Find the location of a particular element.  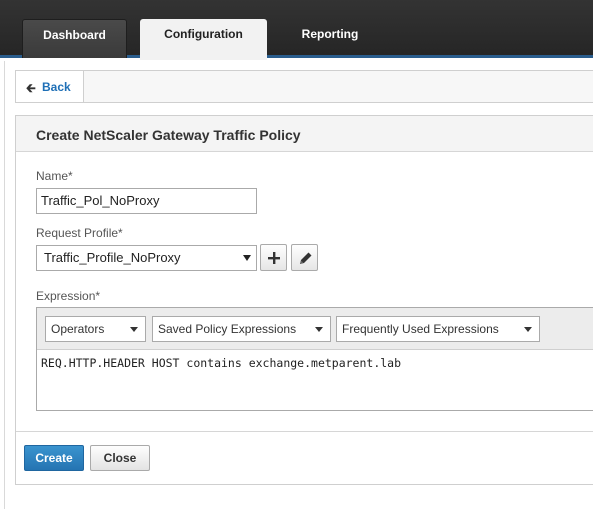

request-profile-select: Traffic_Profile_NoProxy is located at coordinates (146, 258).